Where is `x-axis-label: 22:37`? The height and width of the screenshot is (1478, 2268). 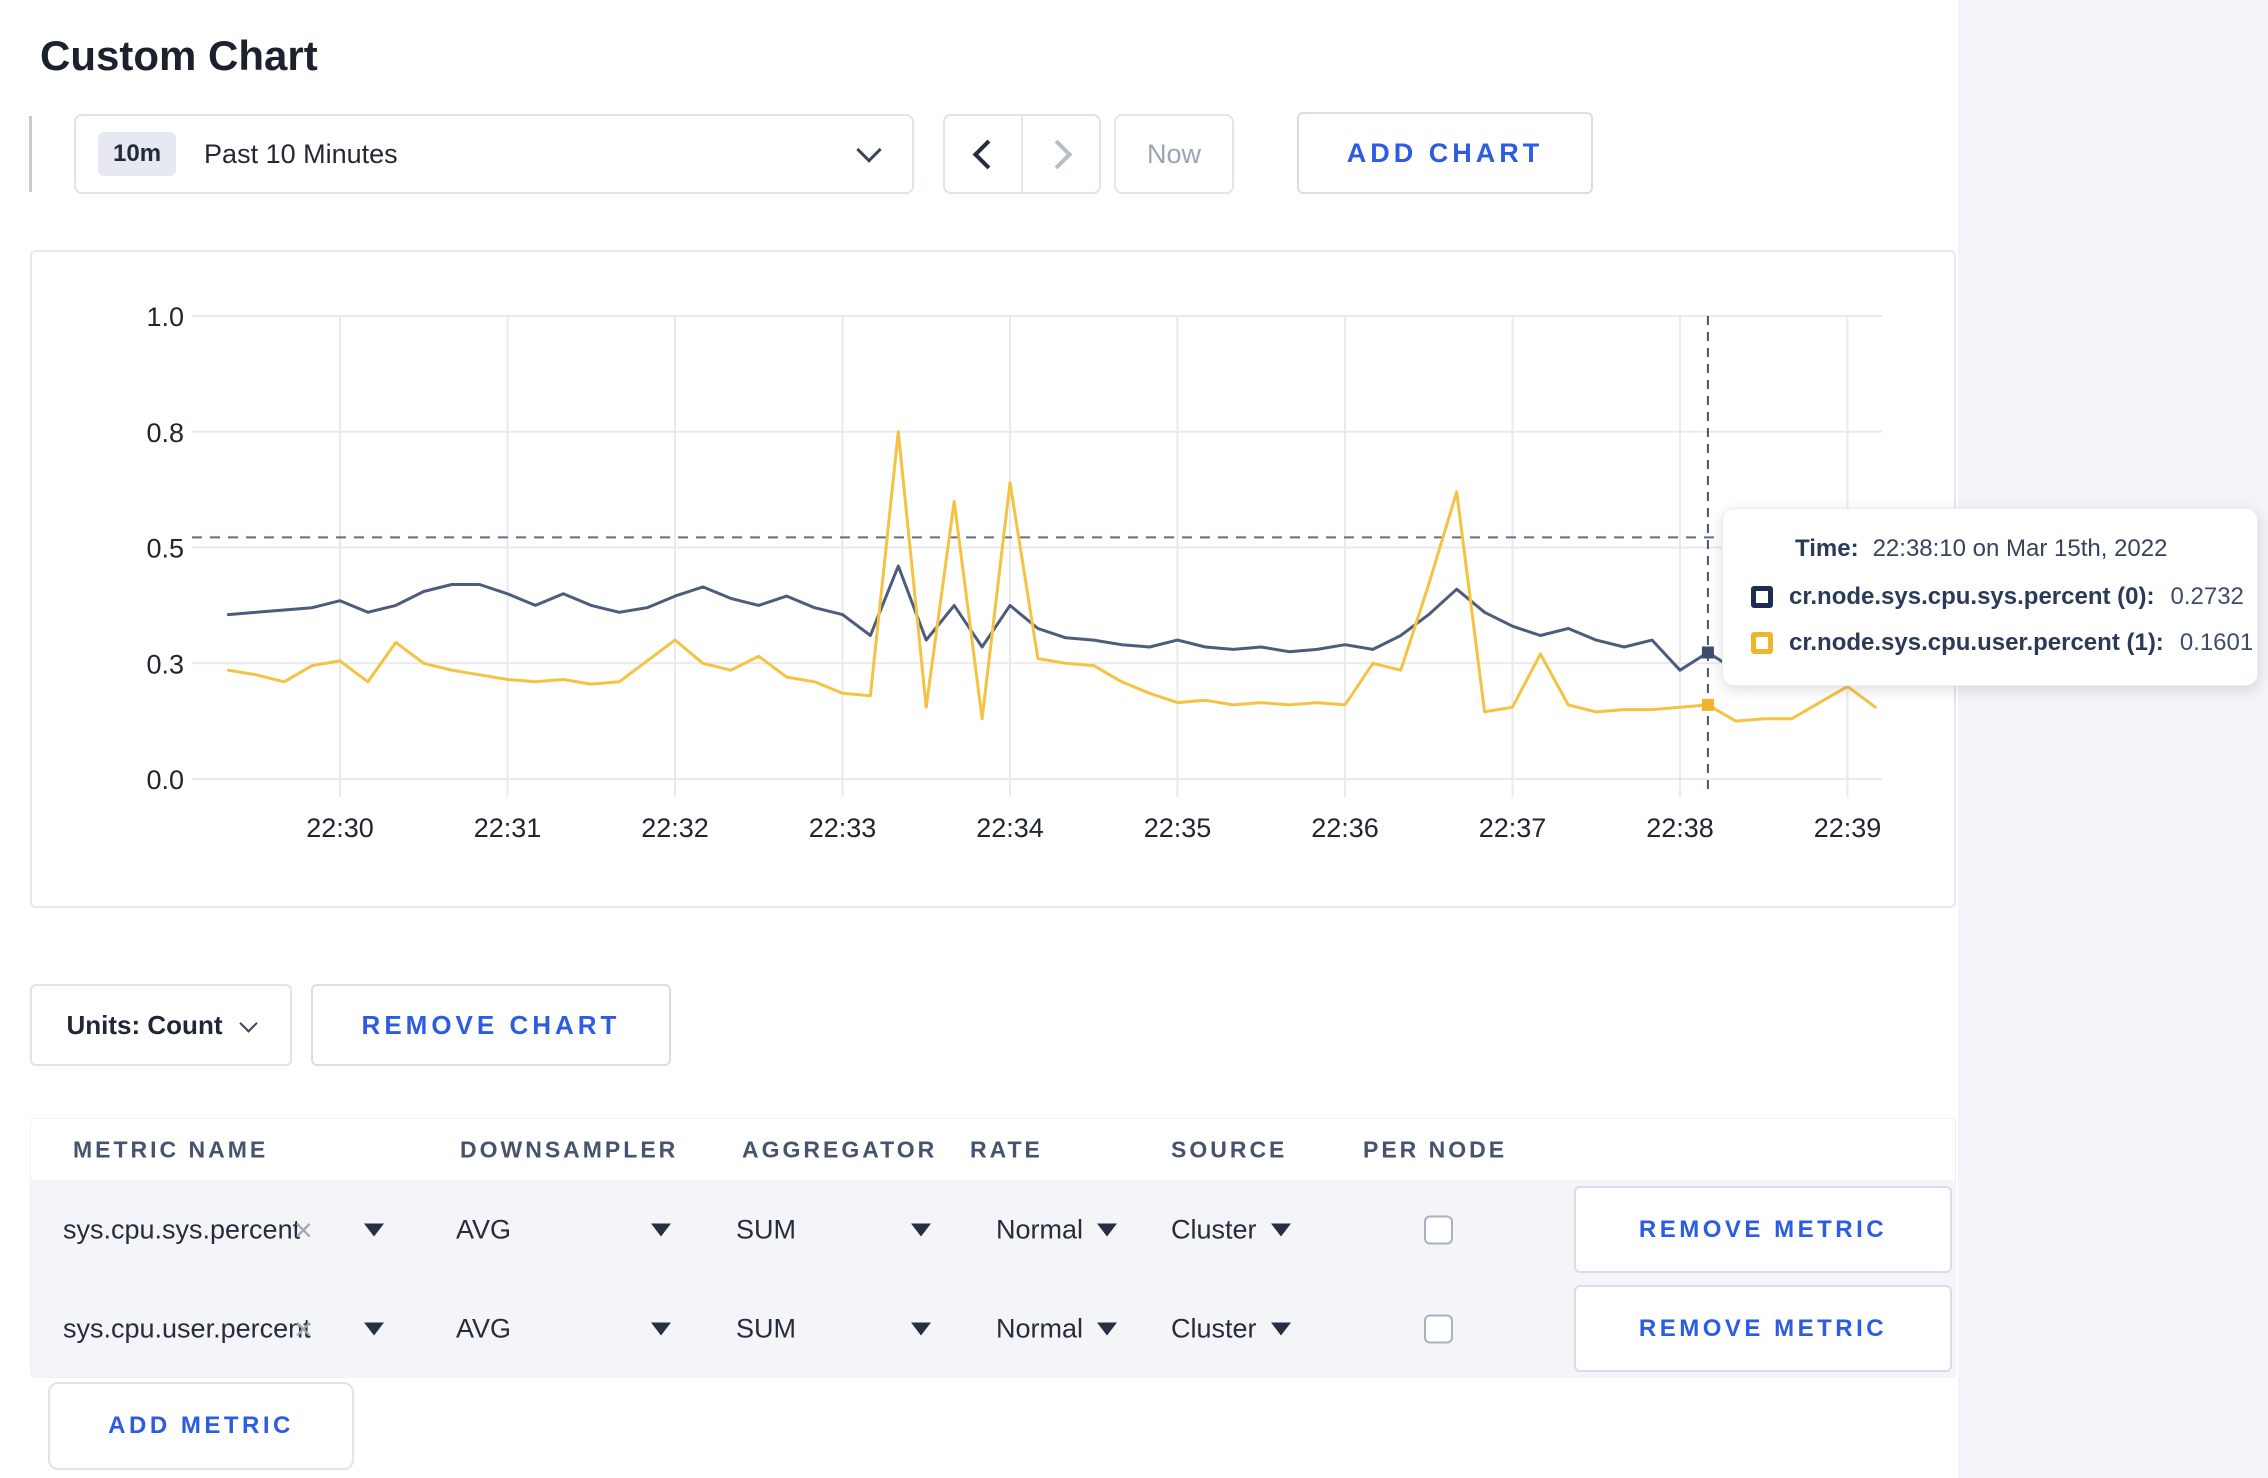 x-axis-label: 22:37 is located at coordinates (1513, 828).